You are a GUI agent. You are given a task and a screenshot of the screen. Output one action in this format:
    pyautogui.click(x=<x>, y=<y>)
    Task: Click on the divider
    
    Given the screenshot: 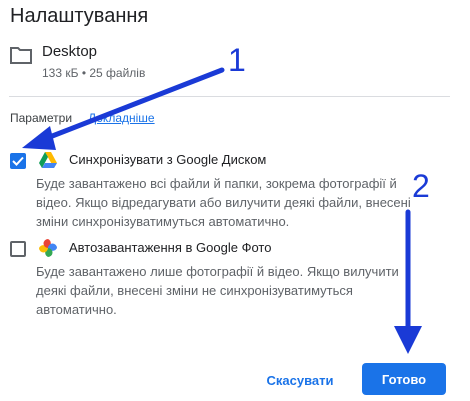 What is the action you would take?
    pyautogui.click(x=229, y=96)
    